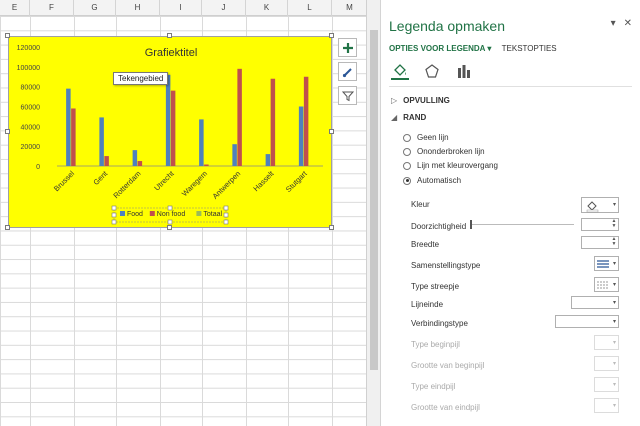  Describe the element at coordinates (488, 48) in the screenshot. I see `chevron-down-icon: ▾` at that location.